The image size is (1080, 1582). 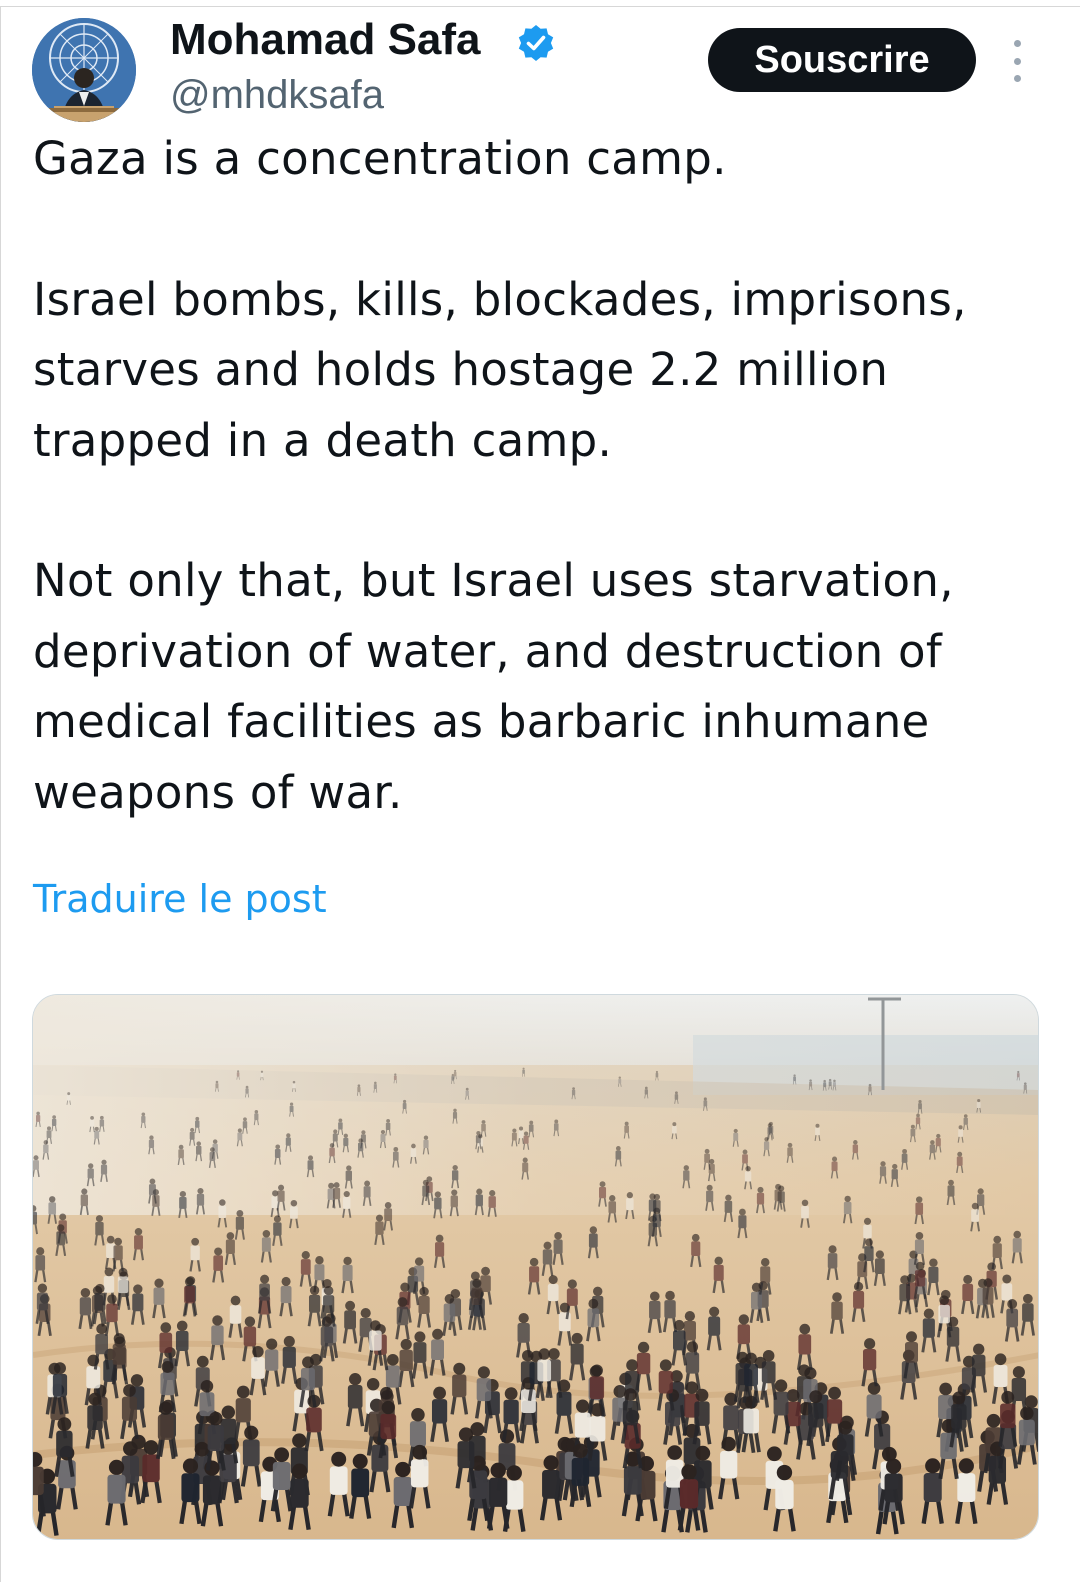 I want to click on translate-post-link: Traduire le post, so click(x=180, y=899).